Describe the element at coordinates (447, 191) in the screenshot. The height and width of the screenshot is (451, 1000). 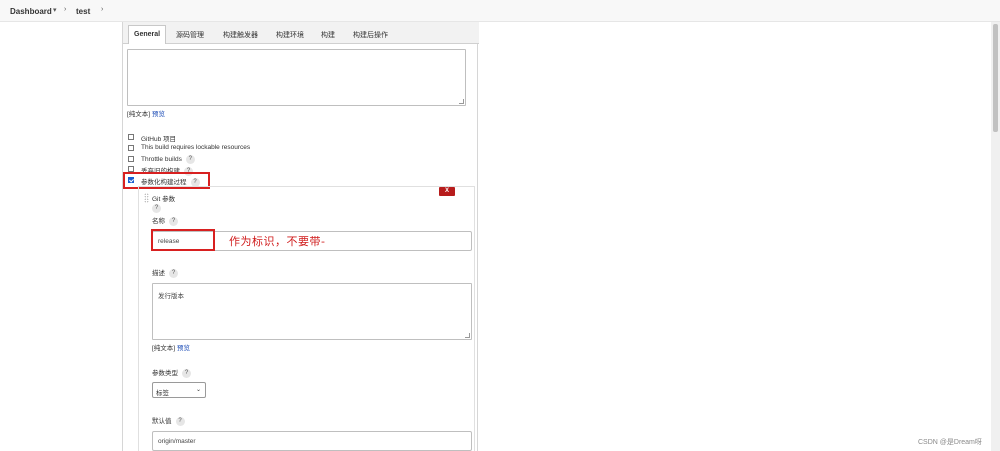
I see `delete-parameter-button: X` at that location.